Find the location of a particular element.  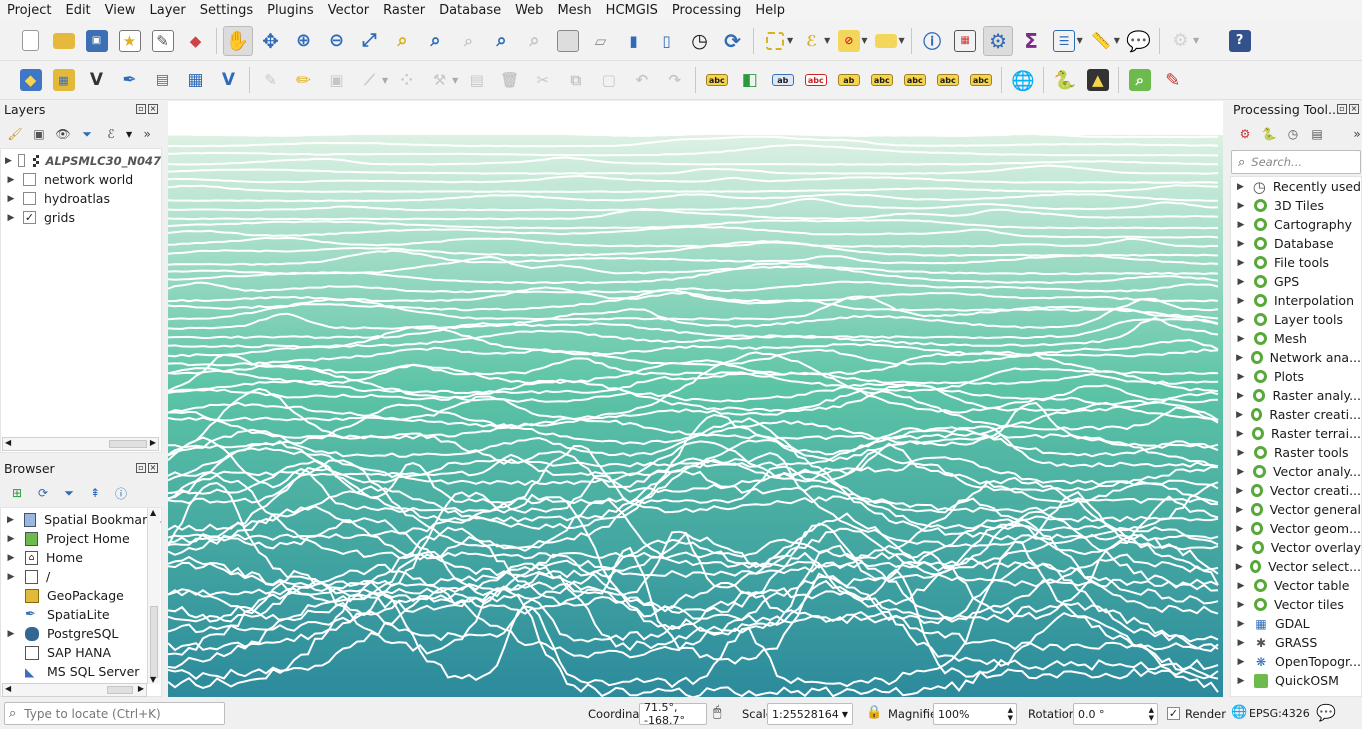

menu-project: Project is located at coordinates (29, 10).